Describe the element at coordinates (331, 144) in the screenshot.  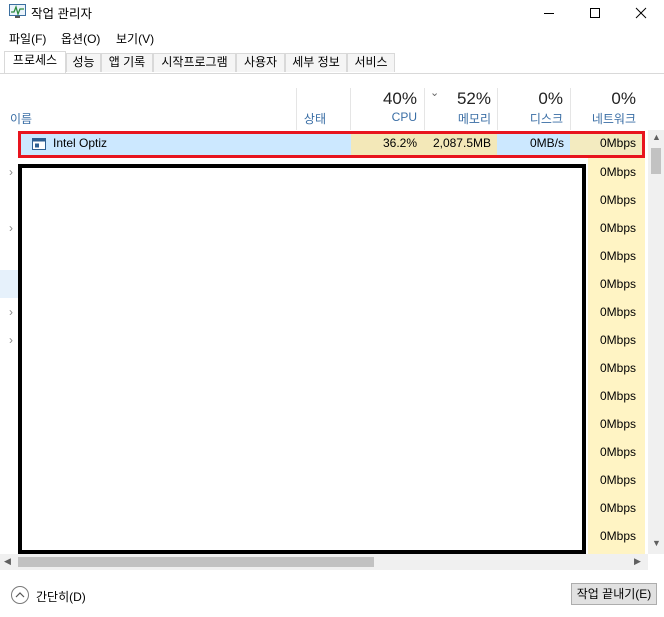
I see `selected-process-row: Intel Optiz 36.2% 2,087.5MB 0MB/s 0Mbps` at that location.